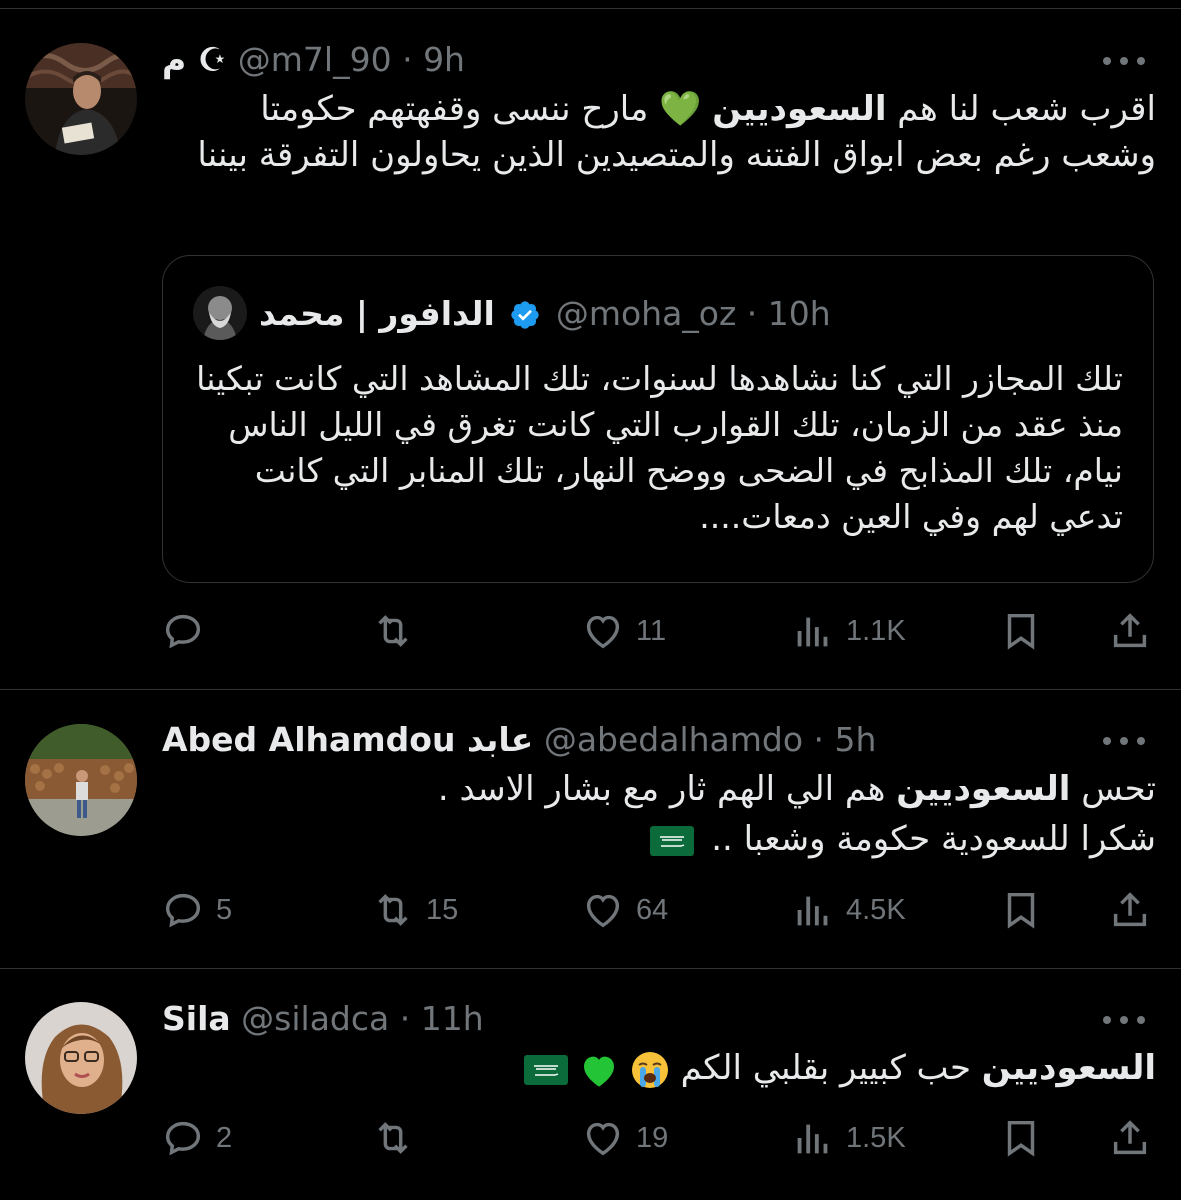 The width and height of the screenshot is (1181, 1200). I want to click on tweet-text-part: حب كبيير بقلبي الكم, so click(825, 1068).